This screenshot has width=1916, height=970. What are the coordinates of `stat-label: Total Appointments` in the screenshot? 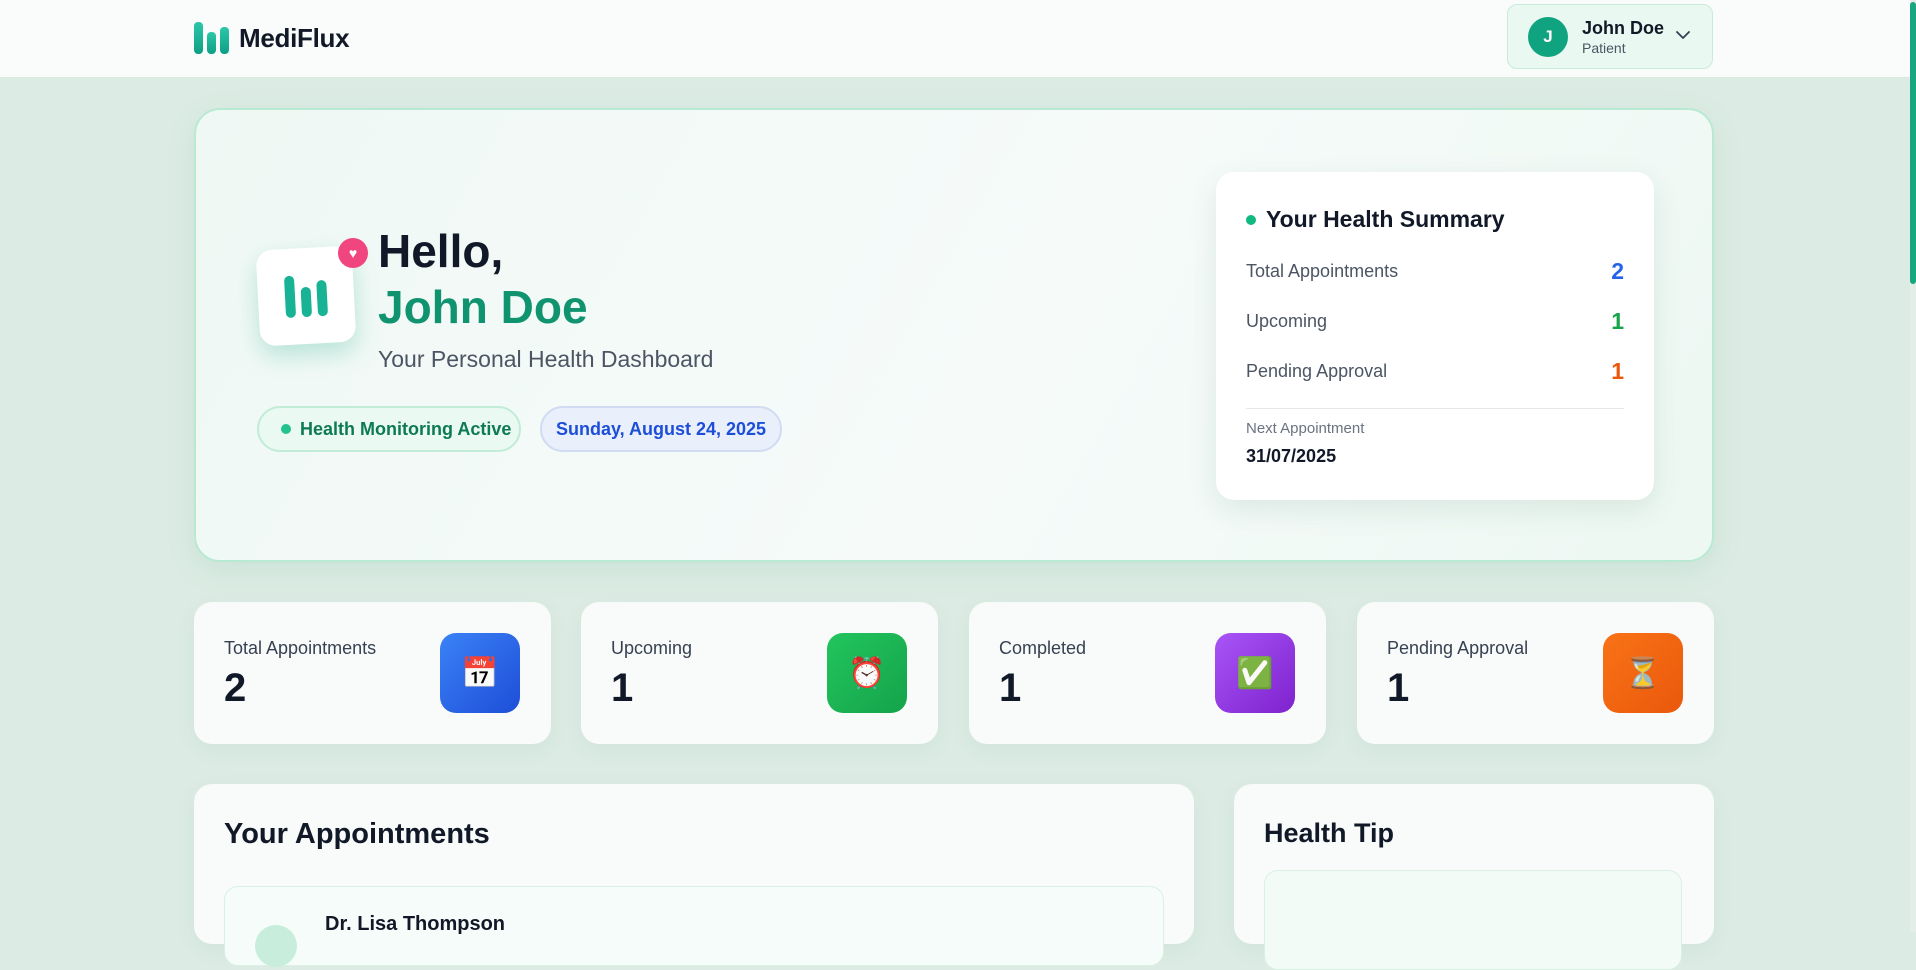 It's located at (300, 648).